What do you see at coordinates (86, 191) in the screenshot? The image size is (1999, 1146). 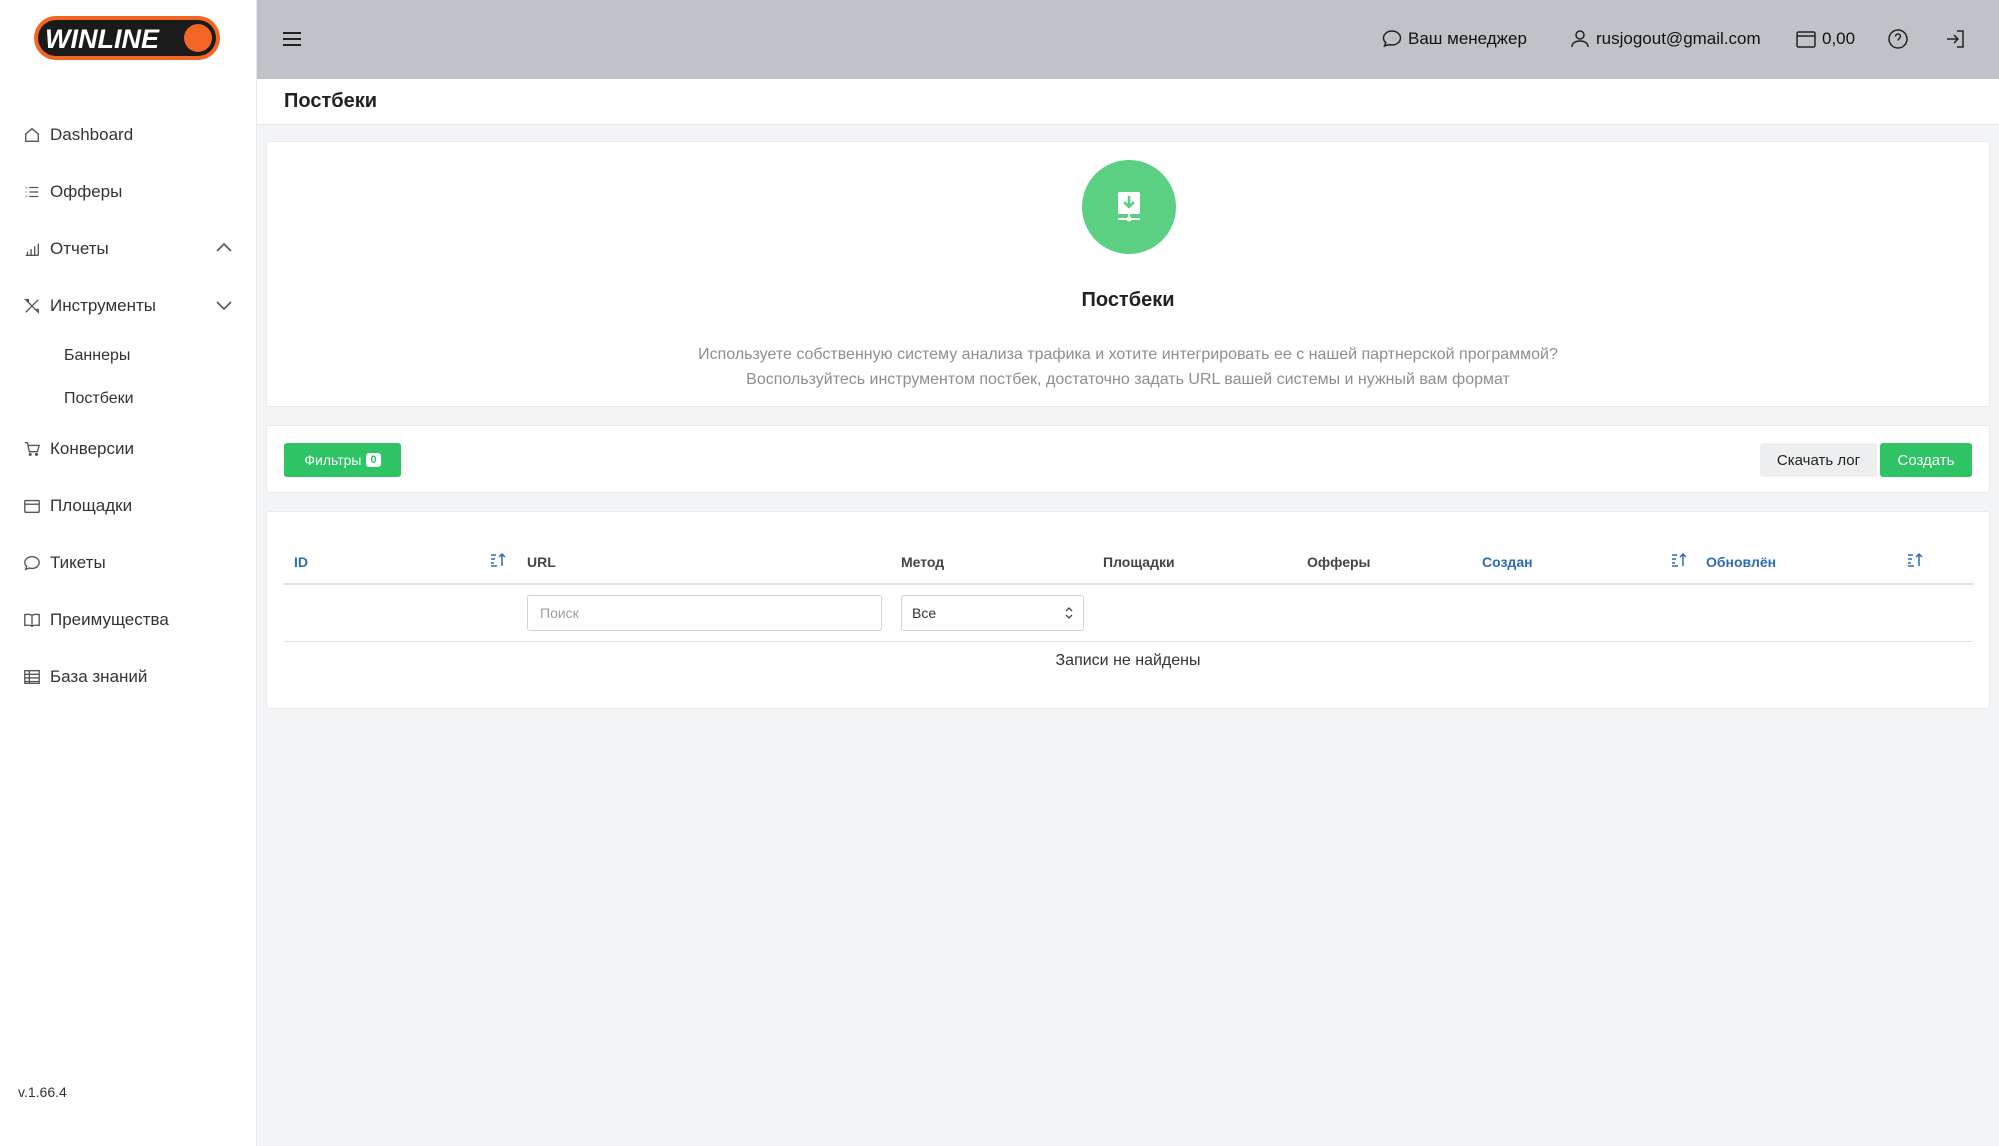 I see `sidebar-item-label: Офферы` at bounding box center [86, 191].